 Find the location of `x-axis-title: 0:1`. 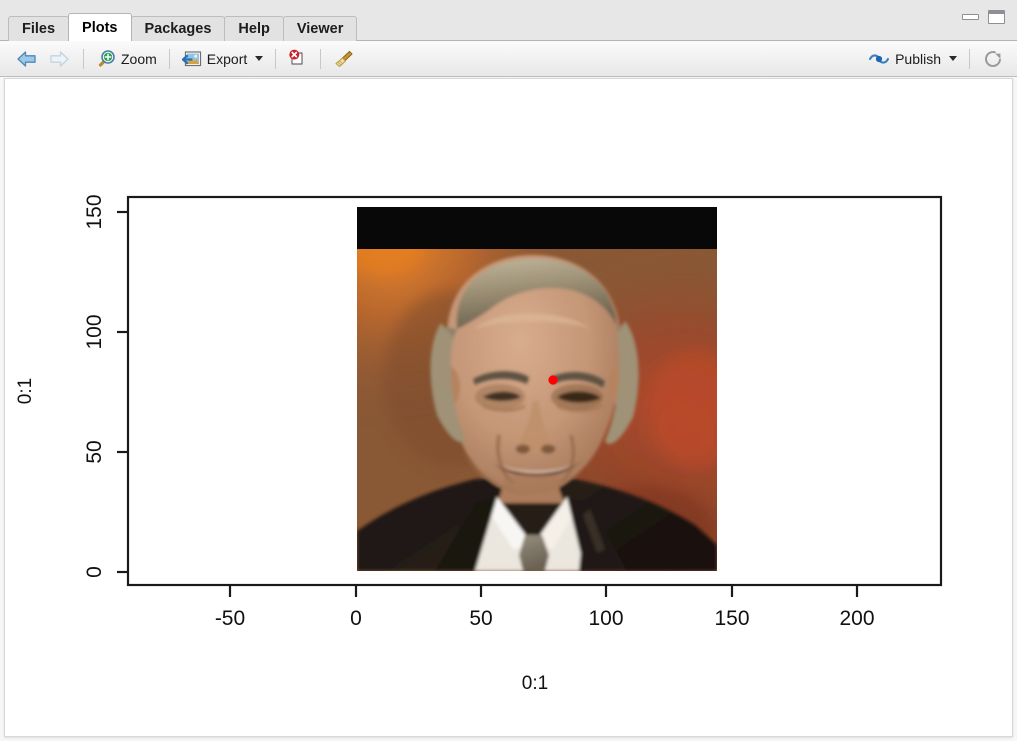

x-axis-title: 0:1 is located at coordinates (535, 683).